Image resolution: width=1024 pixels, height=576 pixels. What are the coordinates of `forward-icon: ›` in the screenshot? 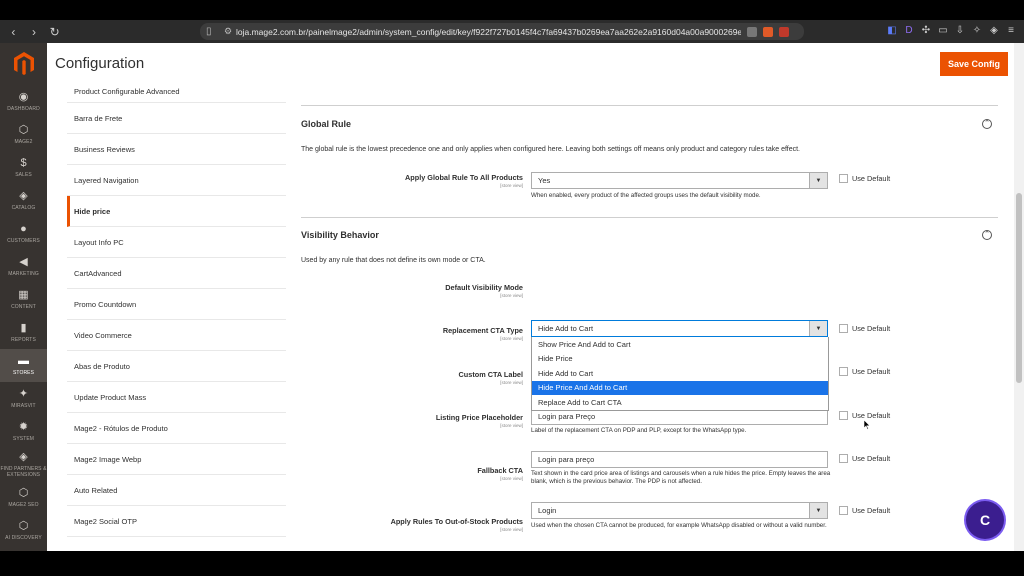 It's located at (34, 32).